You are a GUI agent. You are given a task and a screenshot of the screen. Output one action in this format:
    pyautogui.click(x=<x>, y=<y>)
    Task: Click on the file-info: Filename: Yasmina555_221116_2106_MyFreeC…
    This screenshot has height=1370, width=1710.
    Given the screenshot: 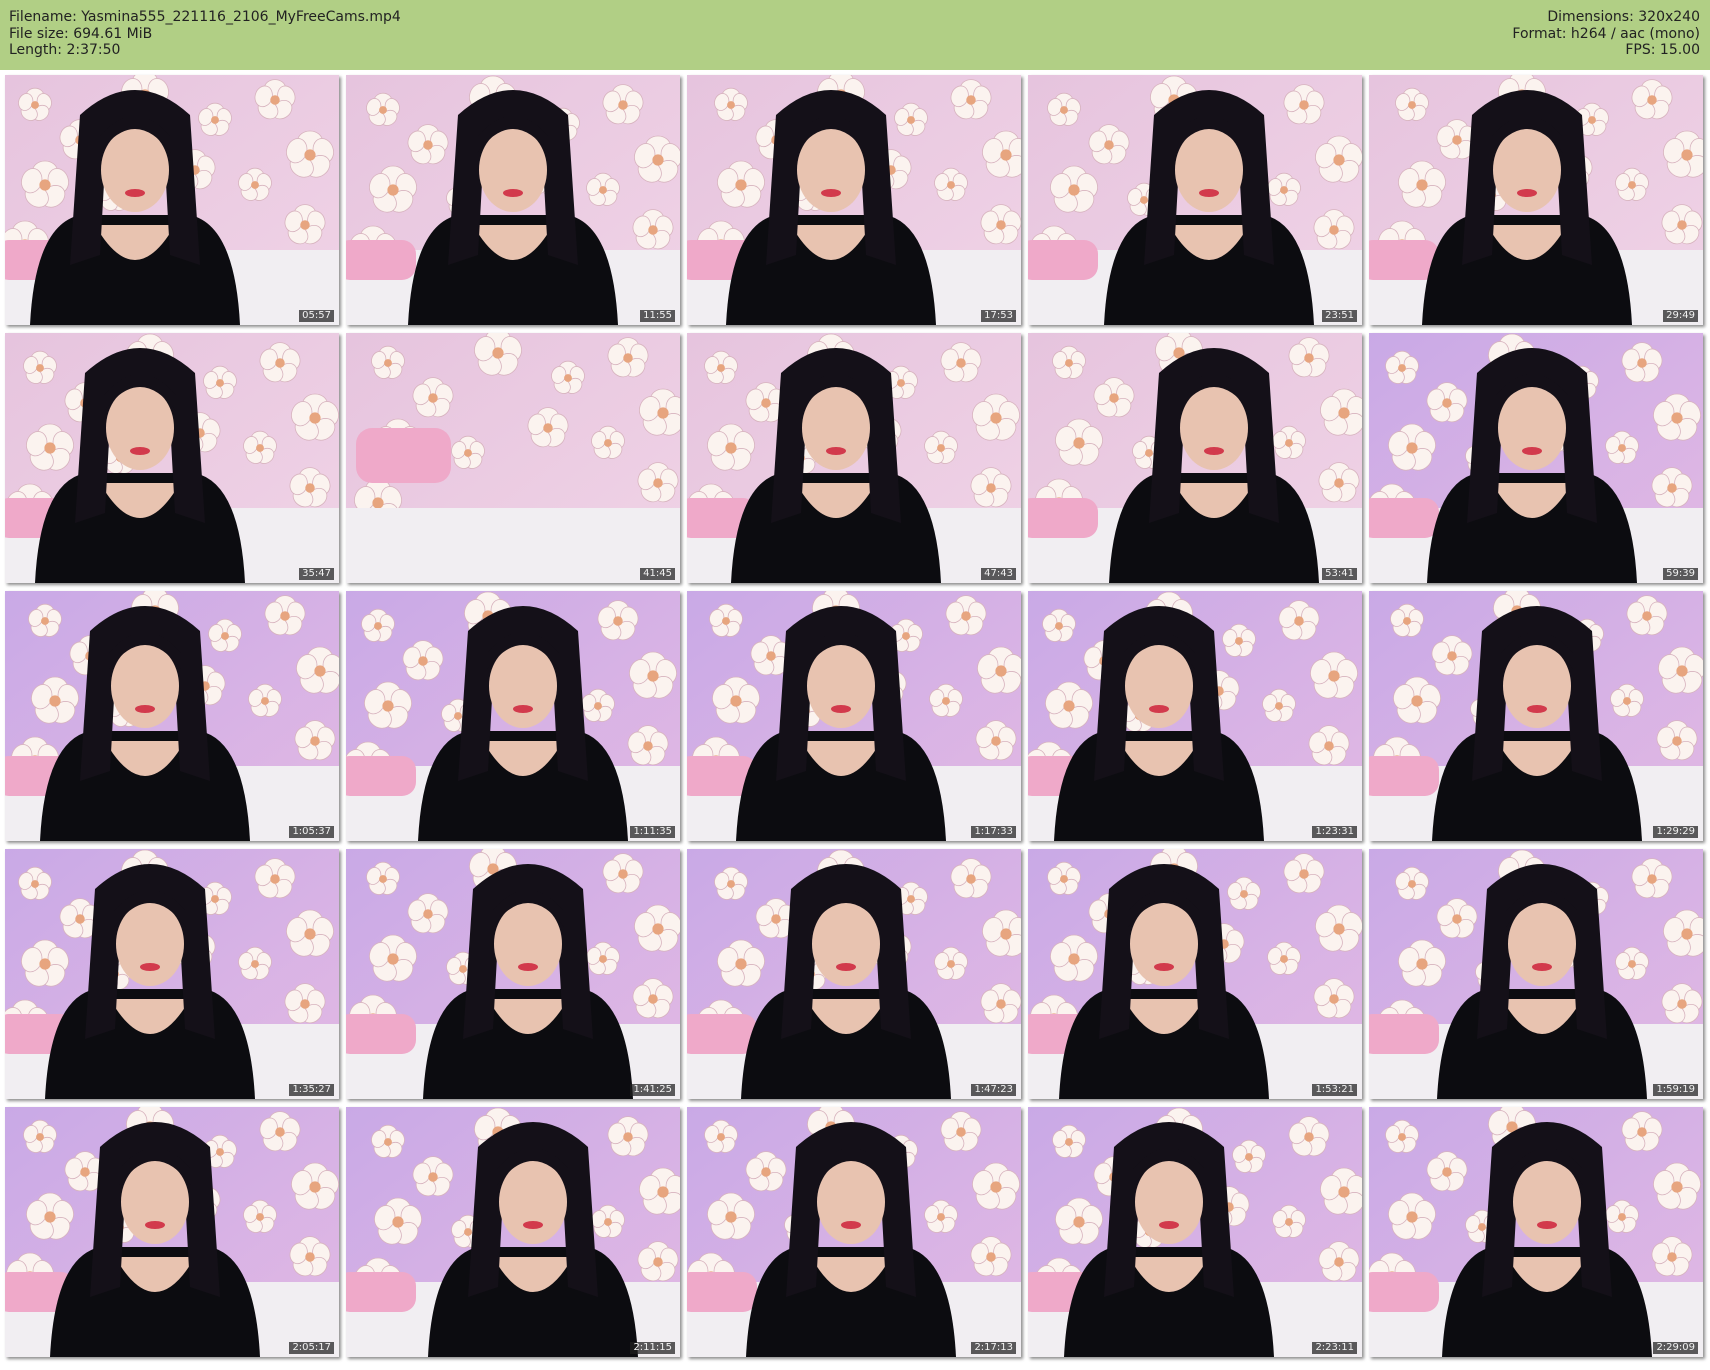 What is the action you would take?
    pyautogui.click(x=205, y=34)
    